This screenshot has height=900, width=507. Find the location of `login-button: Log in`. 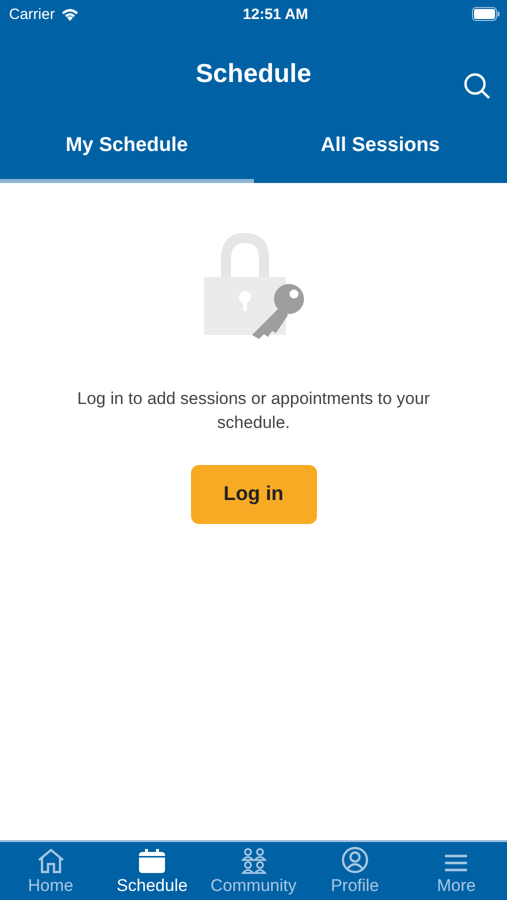

login-button: Log in is located at coordinates (253, 494).